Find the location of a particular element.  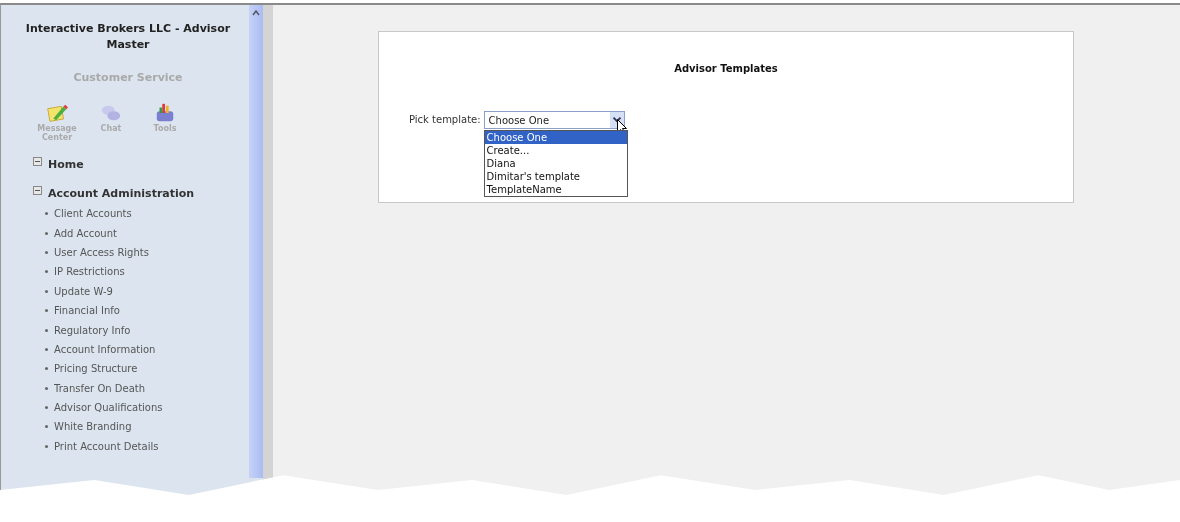

dropdown-option: TemplateName is located at coordinates (555, 189).